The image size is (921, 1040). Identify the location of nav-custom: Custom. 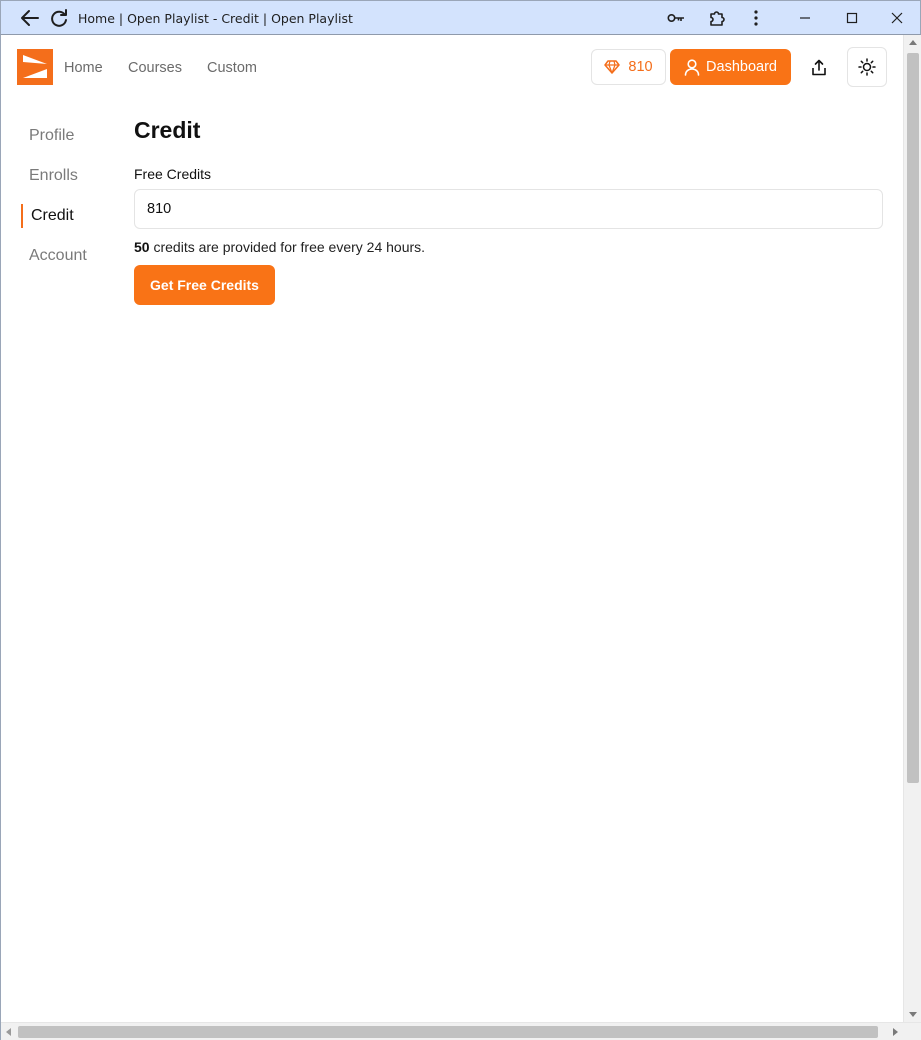
(232, 68).